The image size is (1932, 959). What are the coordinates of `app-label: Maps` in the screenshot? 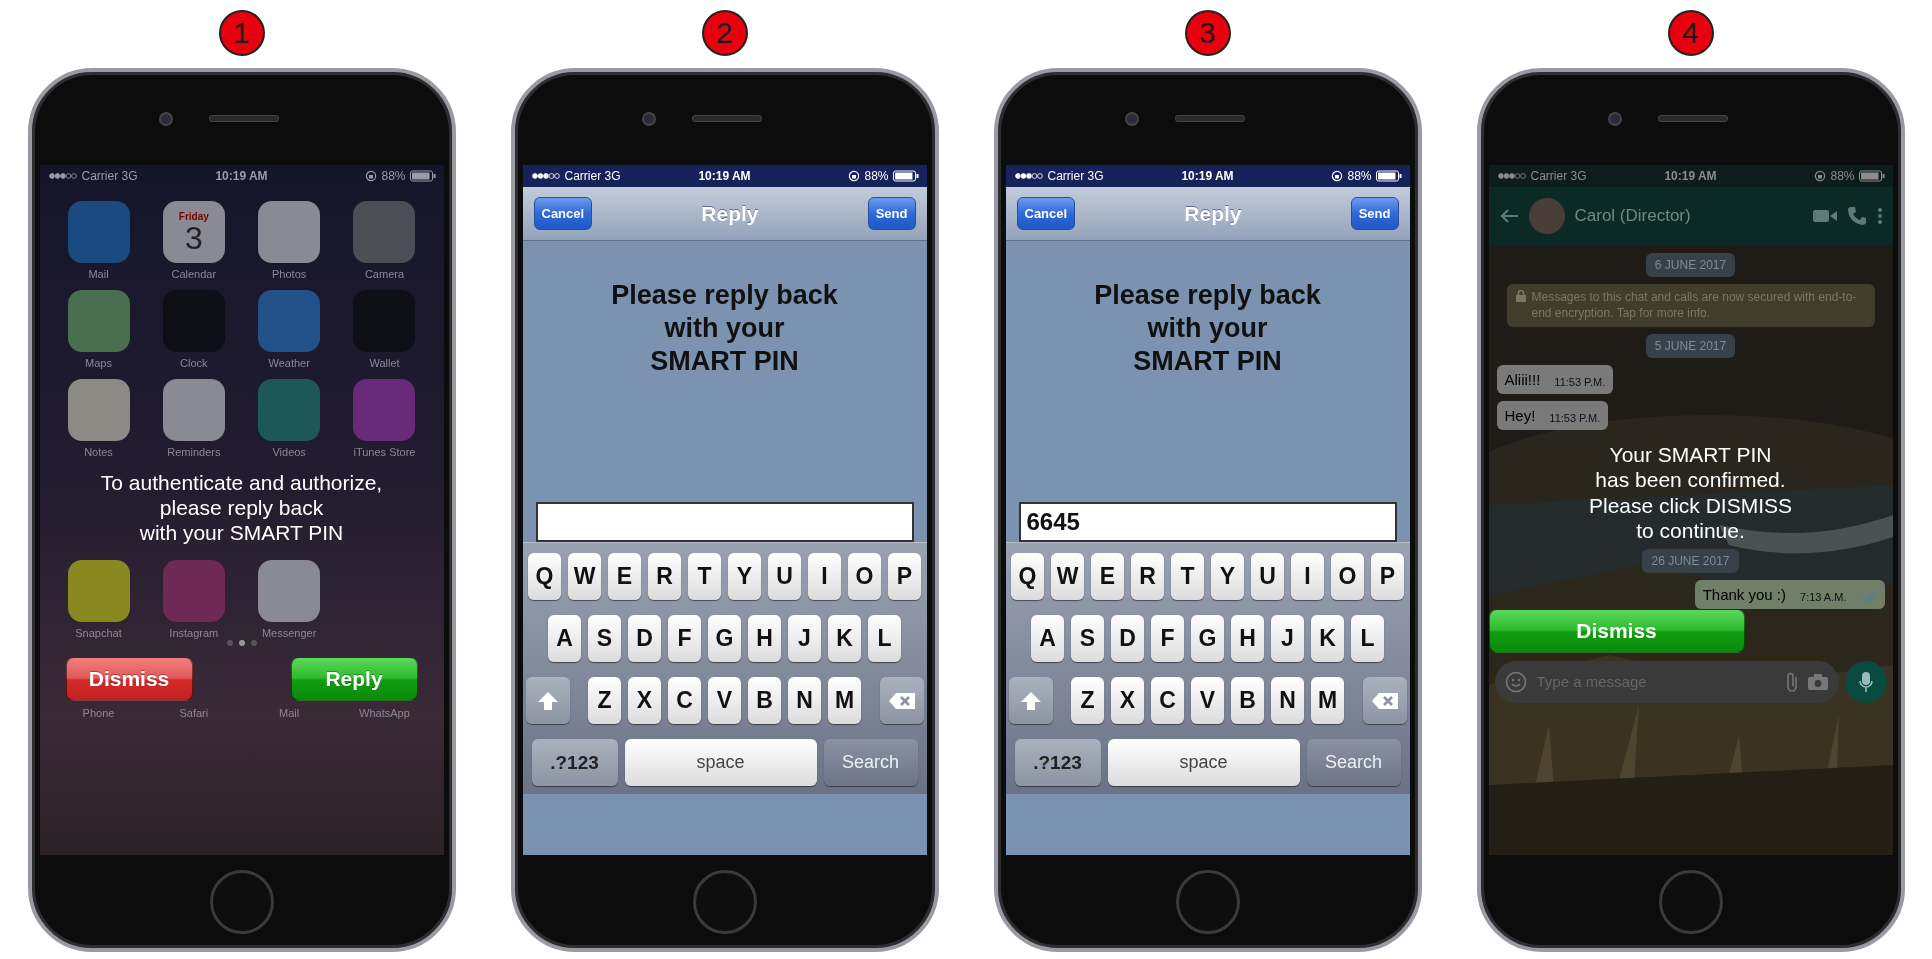 It's located at (98, 363).